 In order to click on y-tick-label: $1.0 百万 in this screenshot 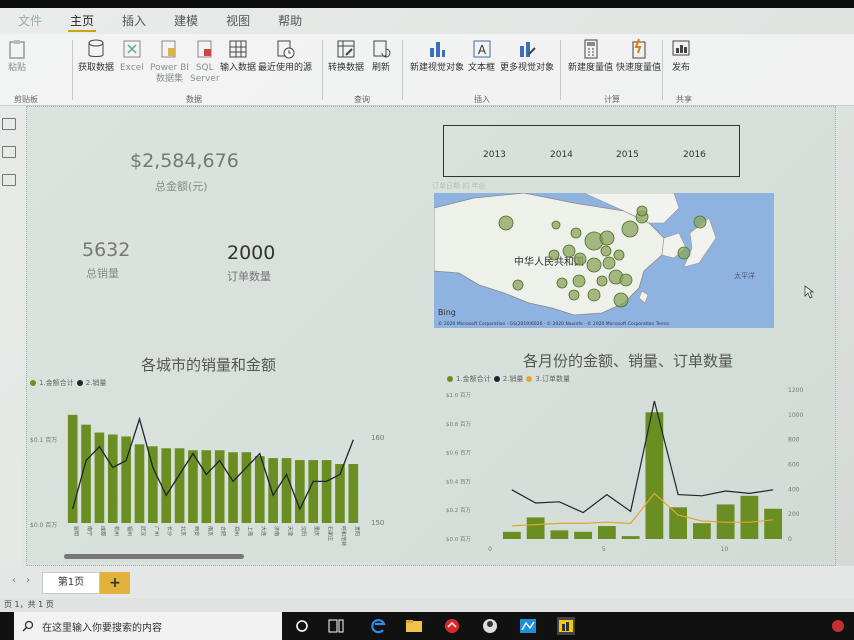, I will do `click(458, 395)`.